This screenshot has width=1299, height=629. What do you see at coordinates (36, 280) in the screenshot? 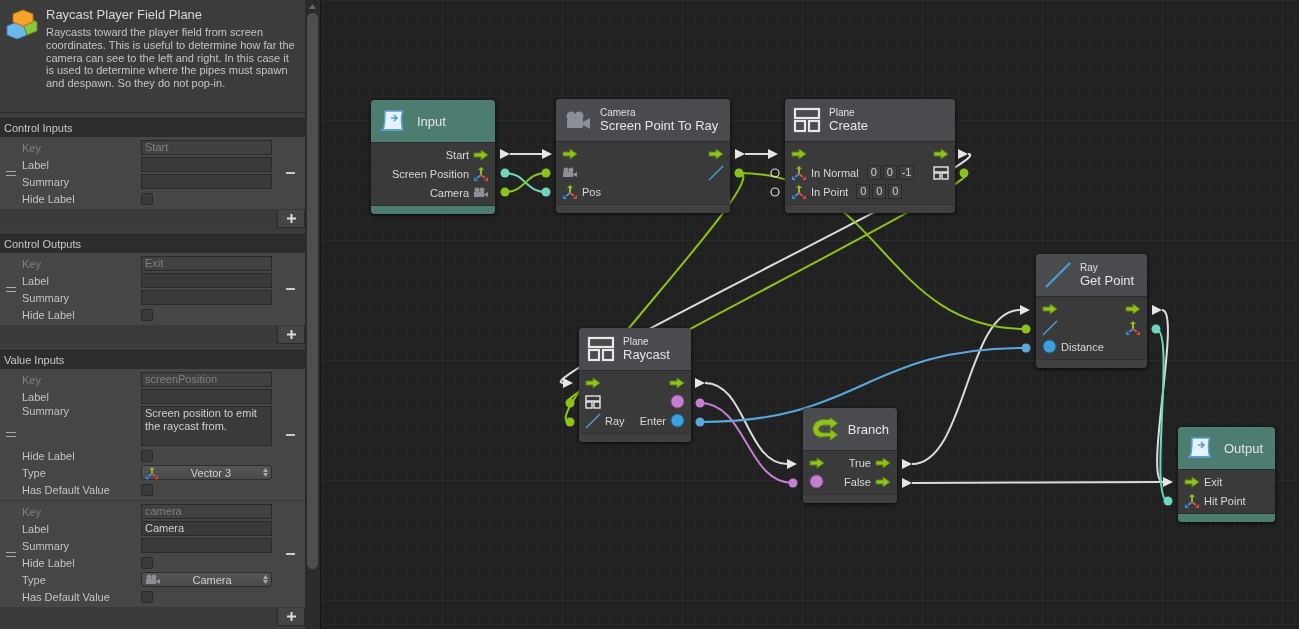
I see `field-label: Label` at bounding box center [36, 280].